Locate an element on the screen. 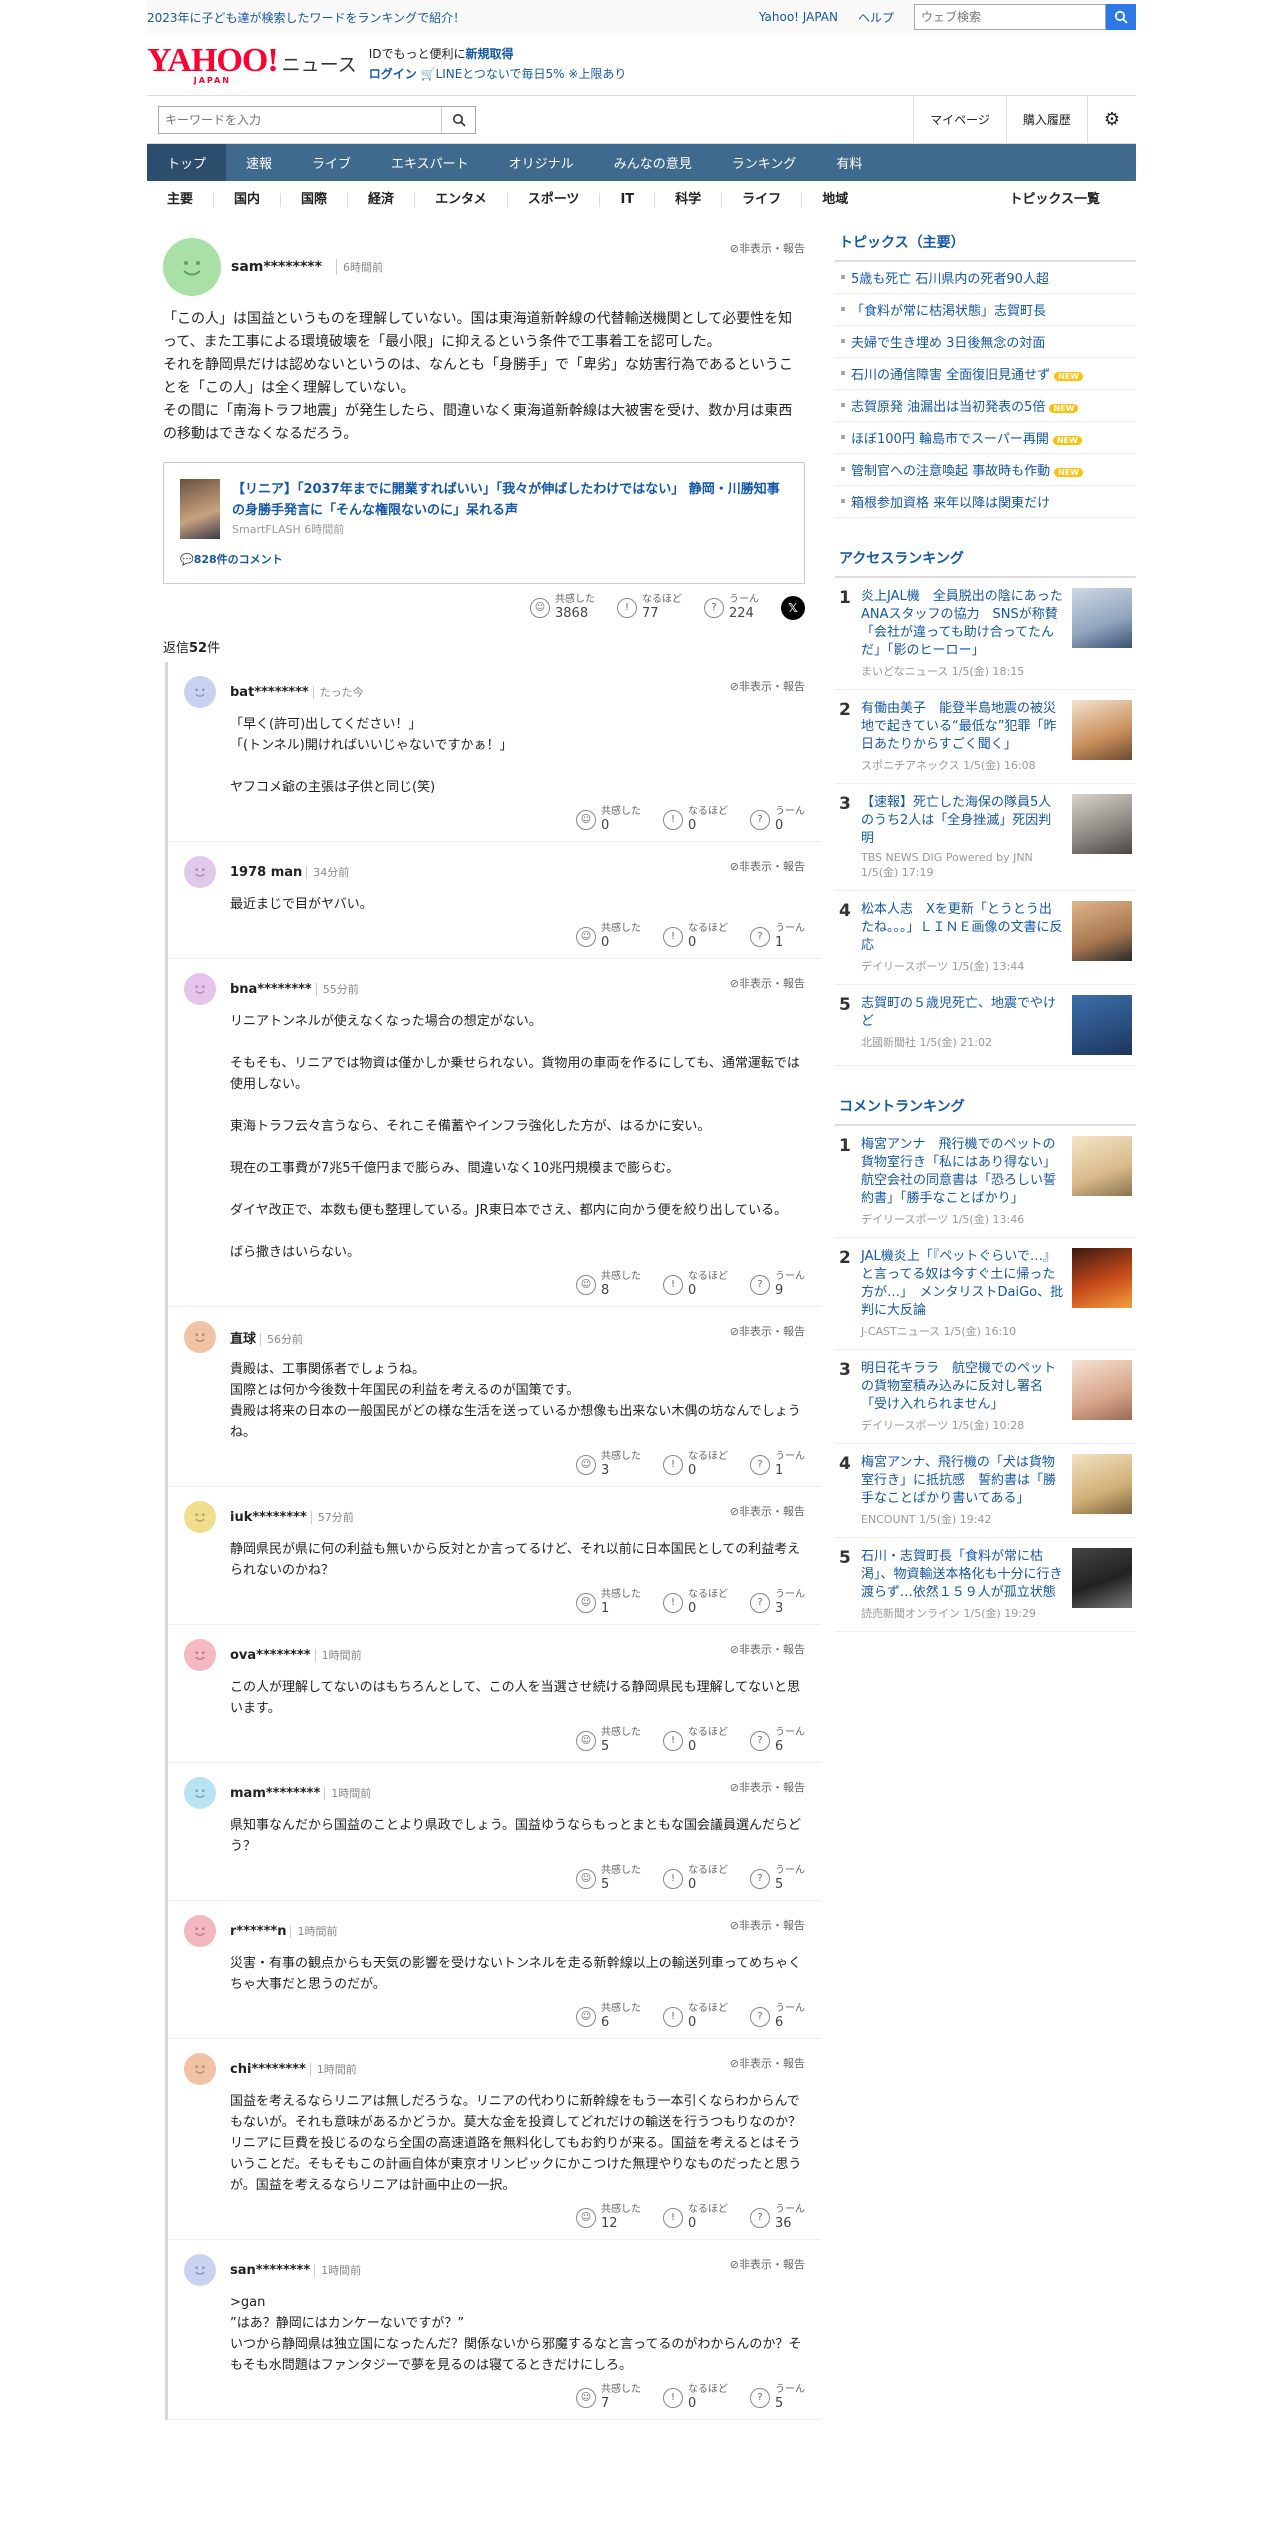 The height and width of the screenshot is (2531, 1284). empathize-button: ☺ 共感した 12 is located at coordinates (608, 2217).